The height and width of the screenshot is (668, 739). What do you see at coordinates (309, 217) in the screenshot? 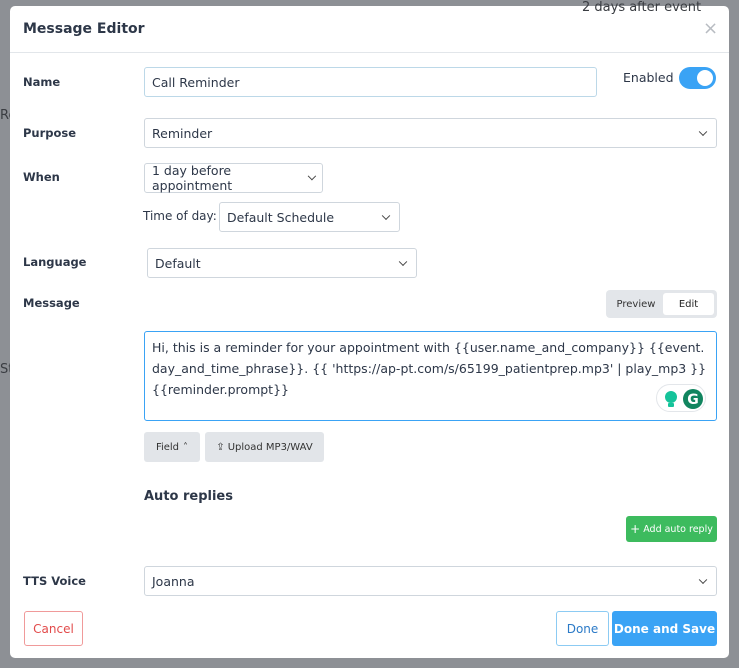
I see `time-of-day-select: Default Schedule` at bounding box center [309, 217].